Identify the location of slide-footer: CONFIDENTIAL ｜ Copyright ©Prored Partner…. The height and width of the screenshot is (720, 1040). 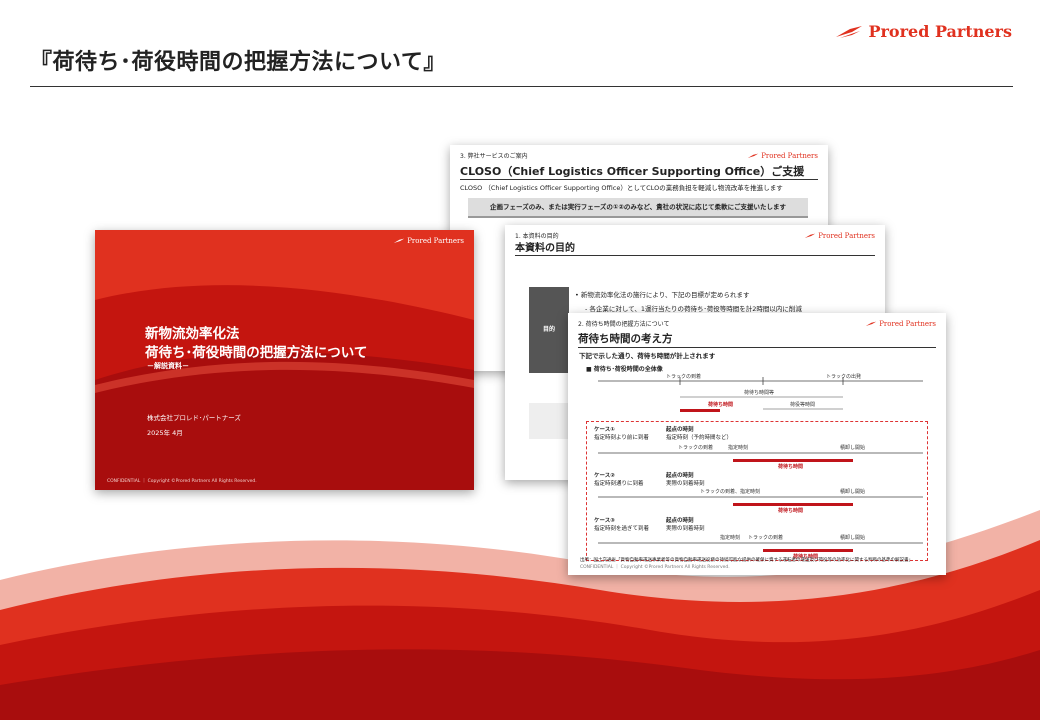
(655, 567).